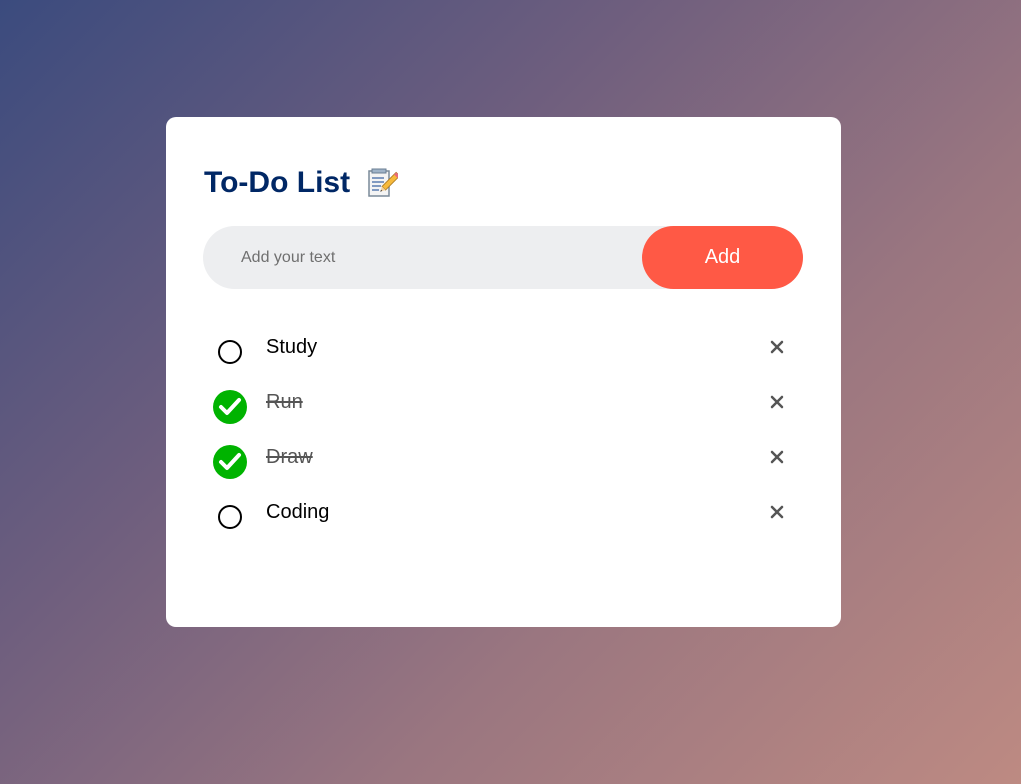  What do you see at coordinates (503, 402) in the screenshot?
I see `list-item: Run` at bounding box center [503, 402].